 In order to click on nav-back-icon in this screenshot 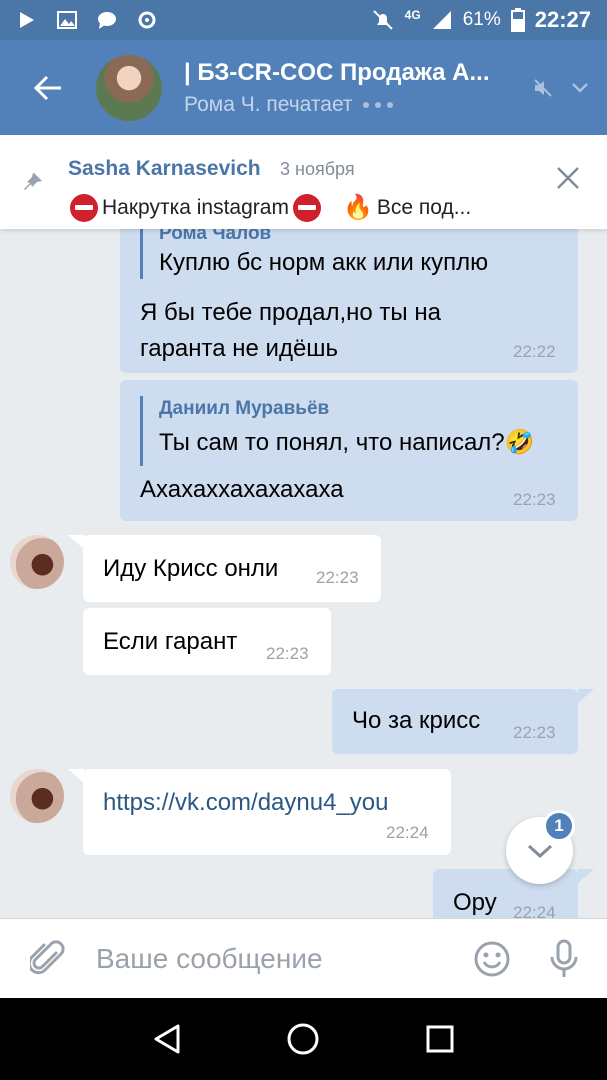, I will do `click(167, 1039)`.